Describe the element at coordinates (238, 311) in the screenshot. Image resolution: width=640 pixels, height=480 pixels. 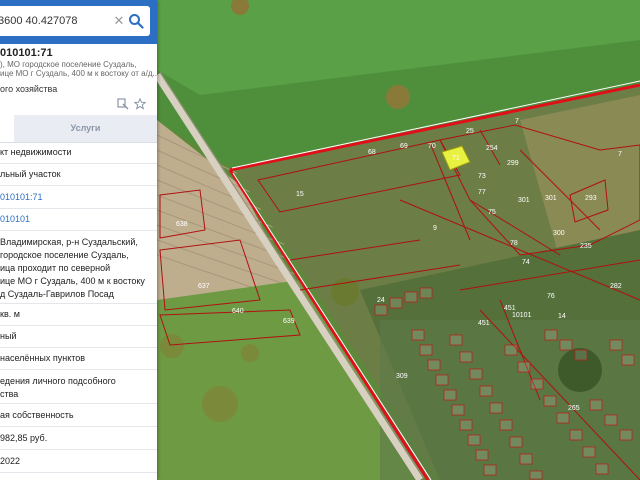
I see `parcel-label: 640` at that location.